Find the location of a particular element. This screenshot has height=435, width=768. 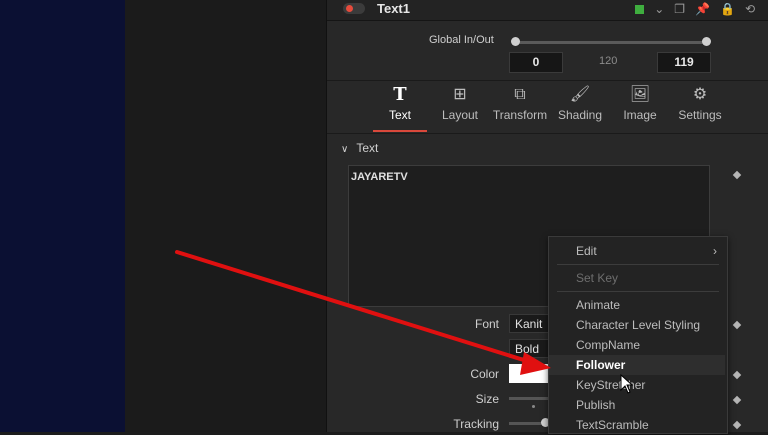

annotation-arrow is located at coordinates (363, 312).